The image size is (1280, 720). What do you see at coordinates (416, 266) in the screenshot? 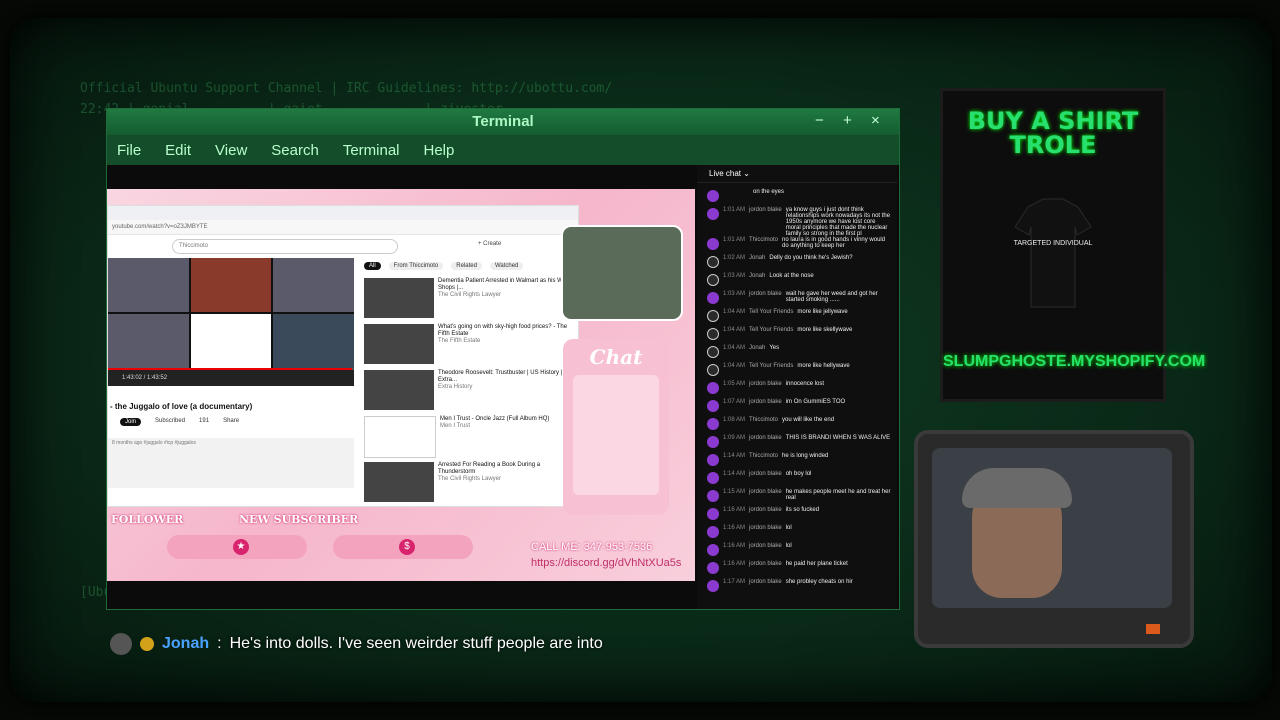
I see `filter-chip: From Thiccimoto` at bounding box center [416, 266].